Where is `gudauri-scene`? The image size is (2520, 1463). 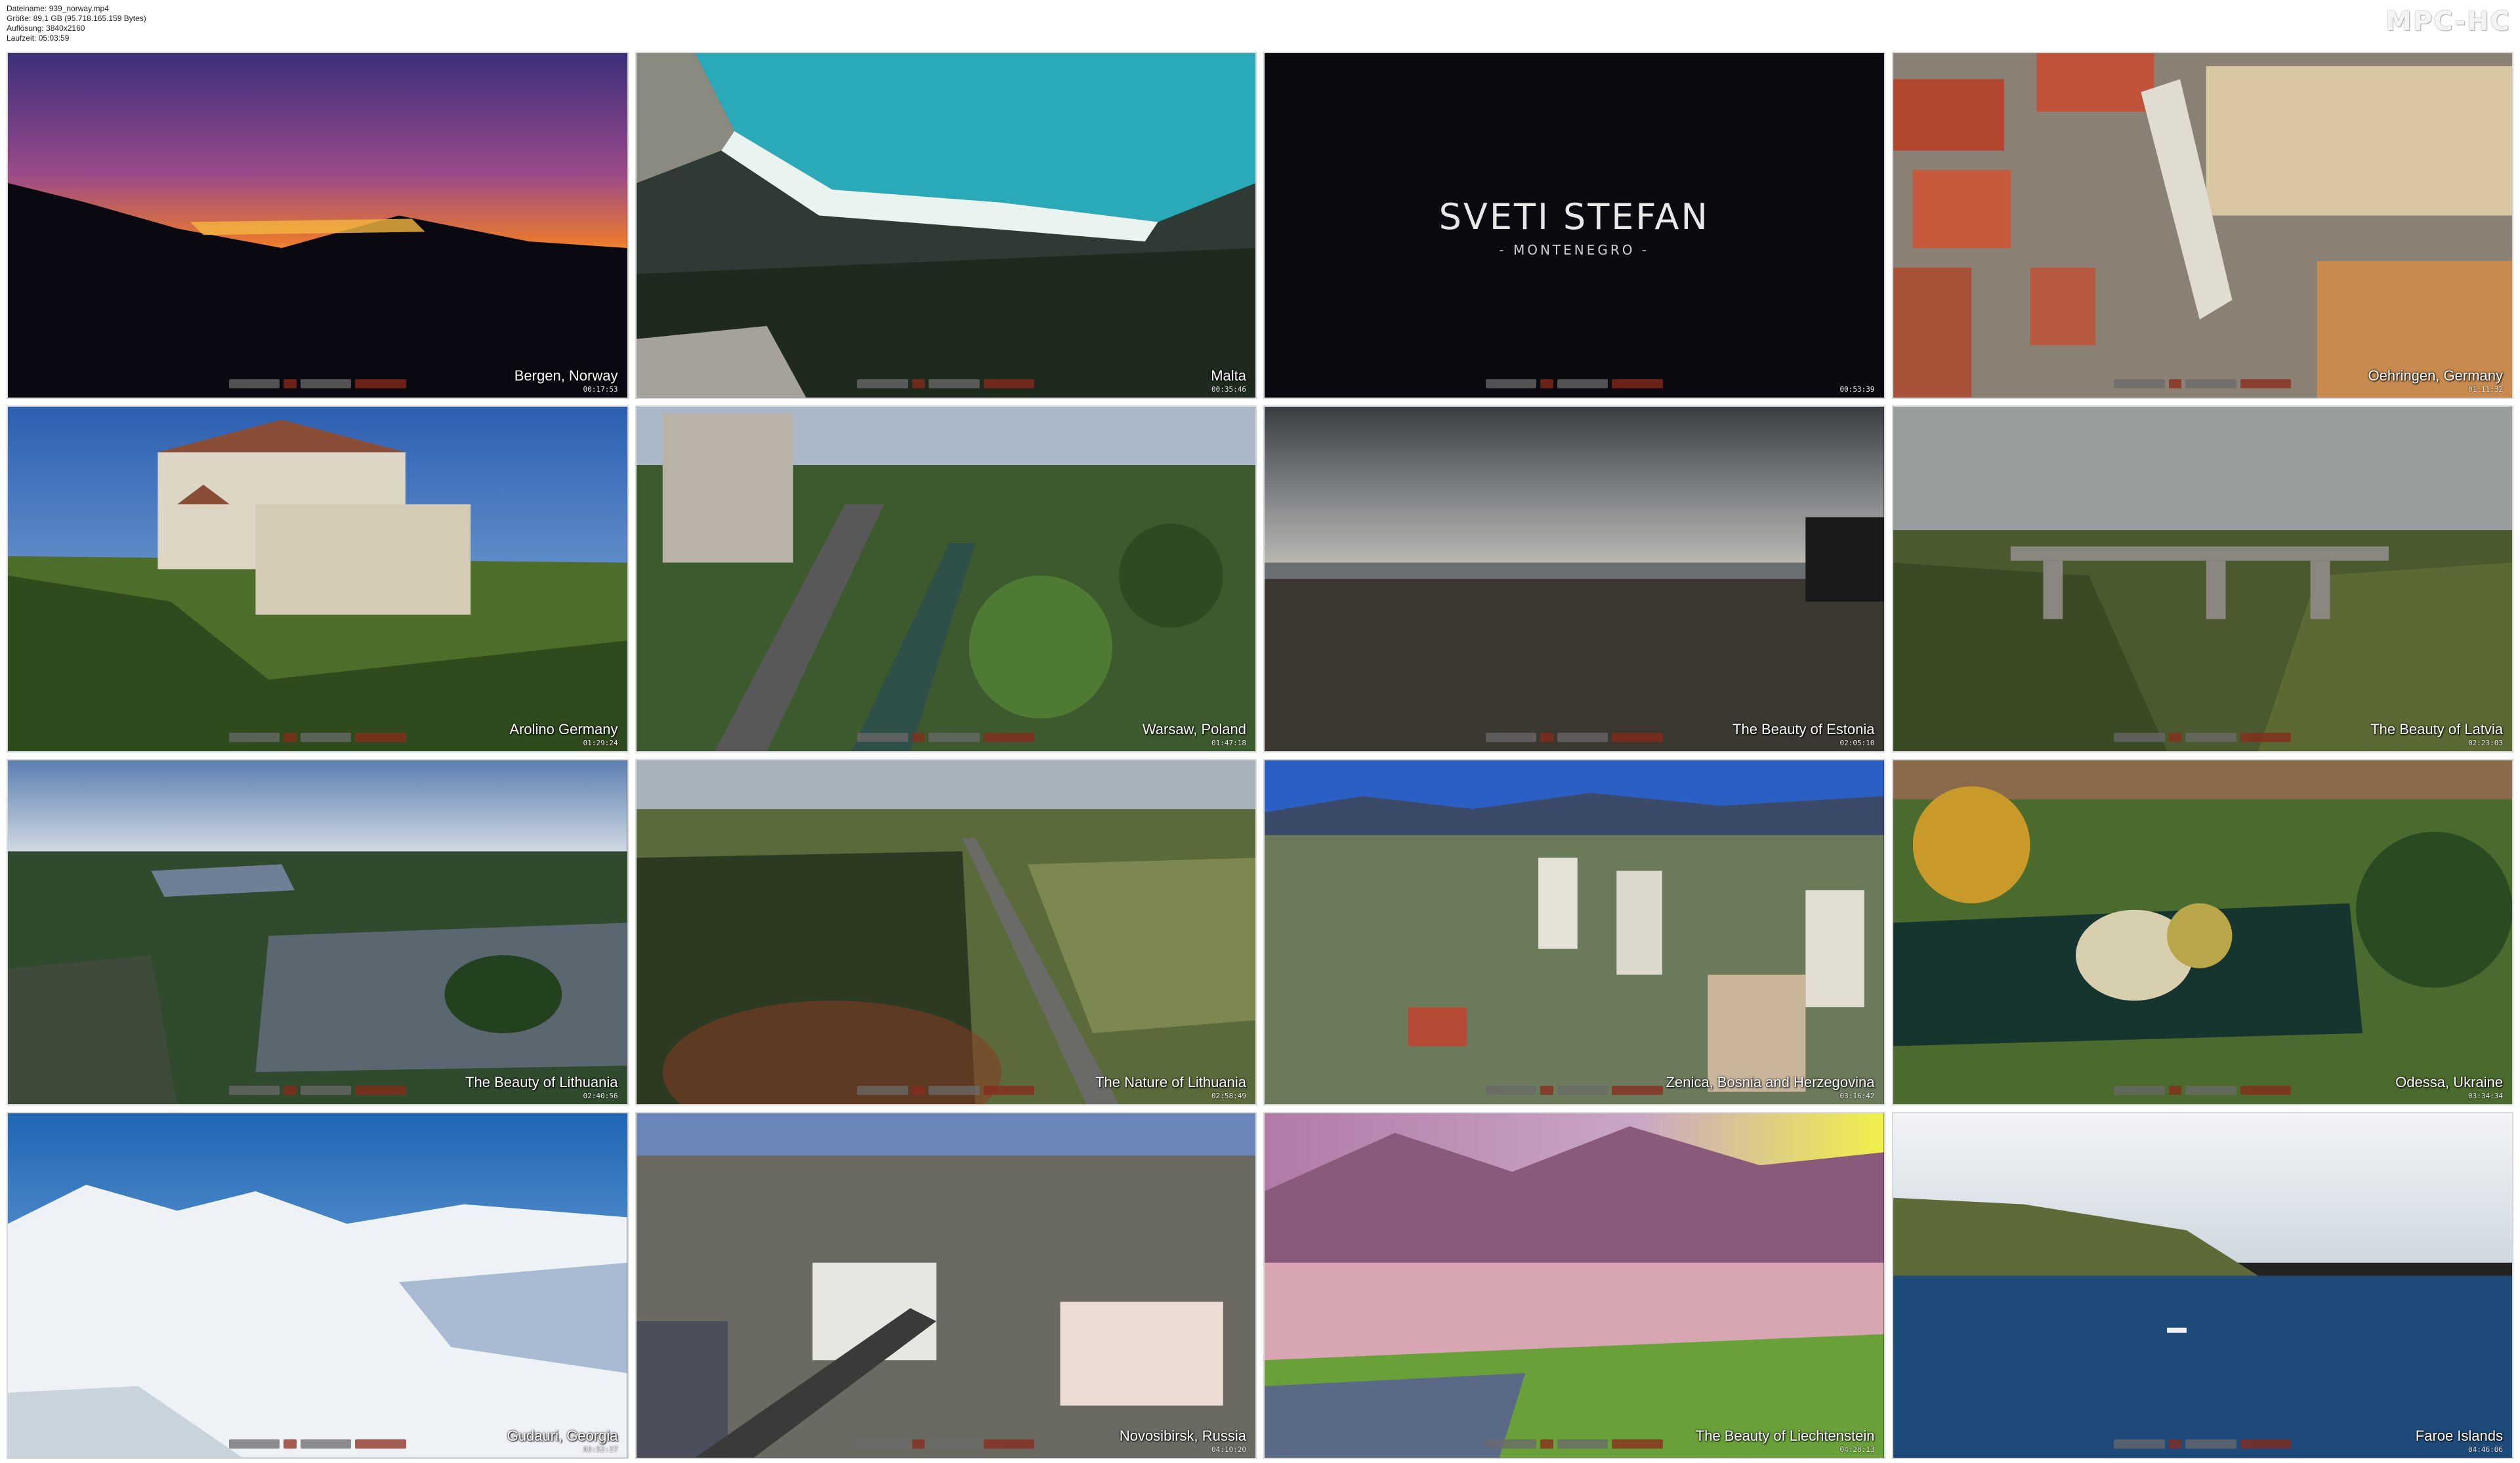 gudauri-scene is located at coordinates (317, 1285).